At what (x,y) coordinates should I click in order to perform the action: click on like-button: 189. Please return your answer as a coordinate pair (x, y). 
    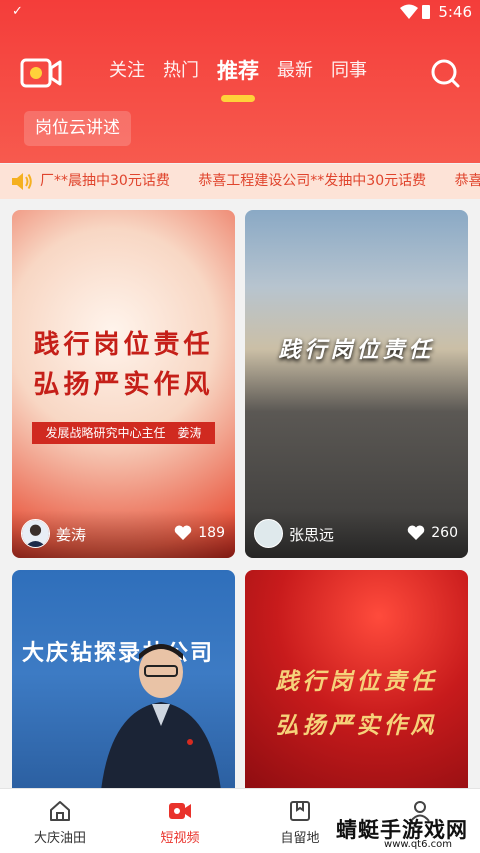
    Looking at the image, I should click on (199, 533).